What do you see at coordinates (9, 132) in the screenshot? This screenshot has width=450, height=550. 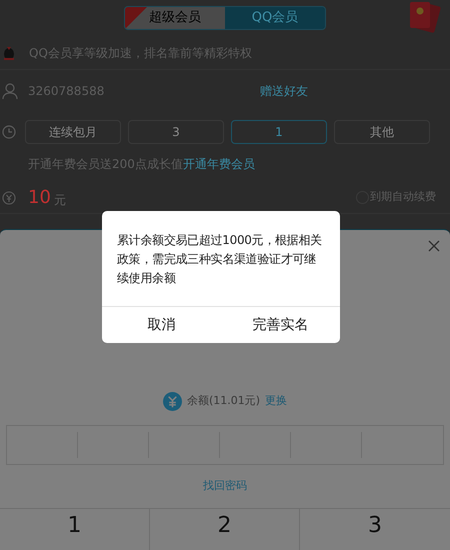 I see `clock-icon` at bounding box center [9, 132].